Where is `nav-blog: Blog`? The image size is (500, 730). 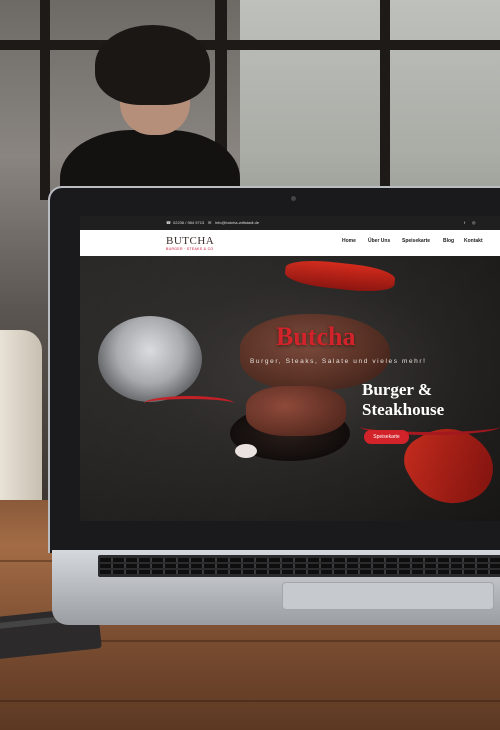 nav-blog: Blog is located at coordinates (448, 241).